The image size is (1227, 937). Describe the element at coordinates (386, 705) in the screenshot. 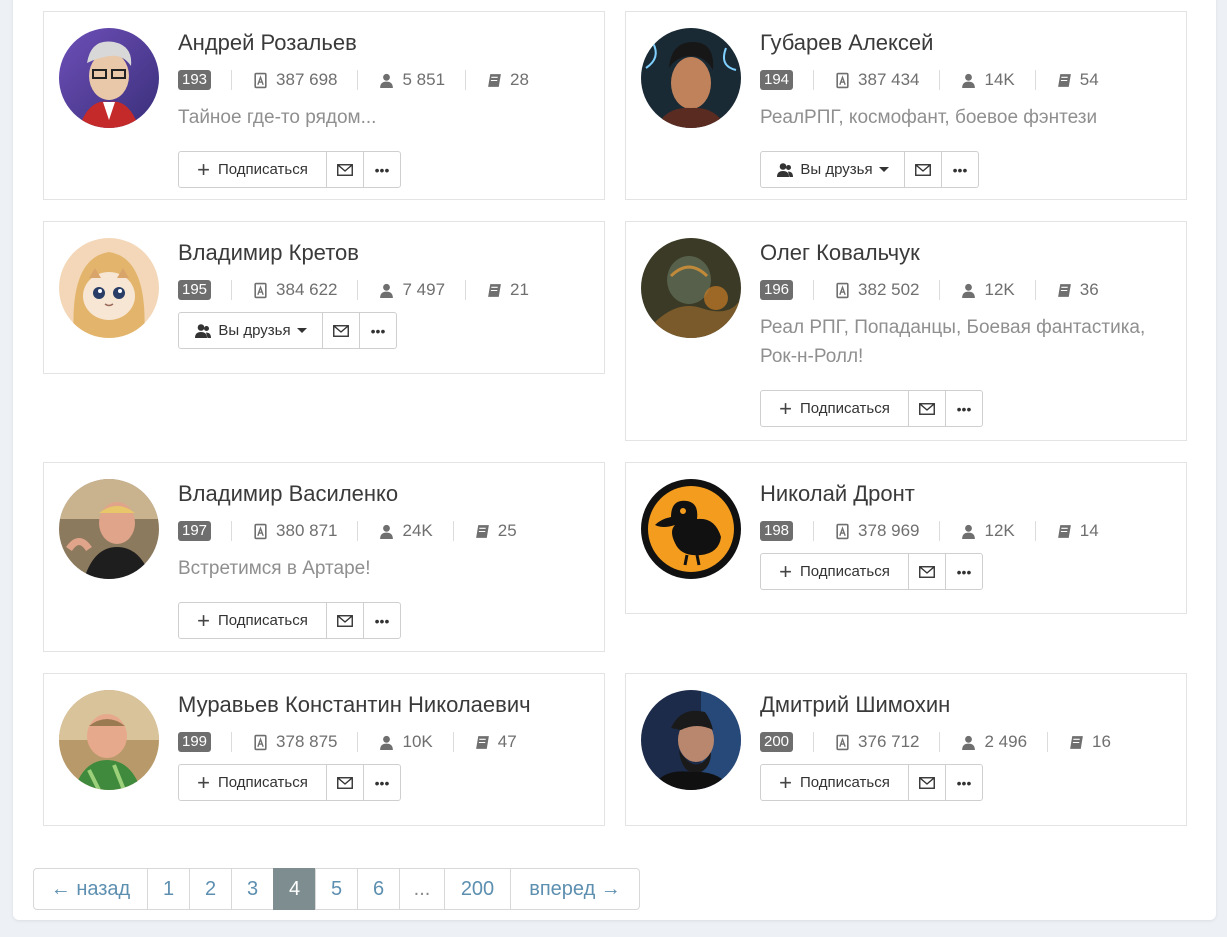

I see `author-name: Муравьев Константин Николаевич` at that location.